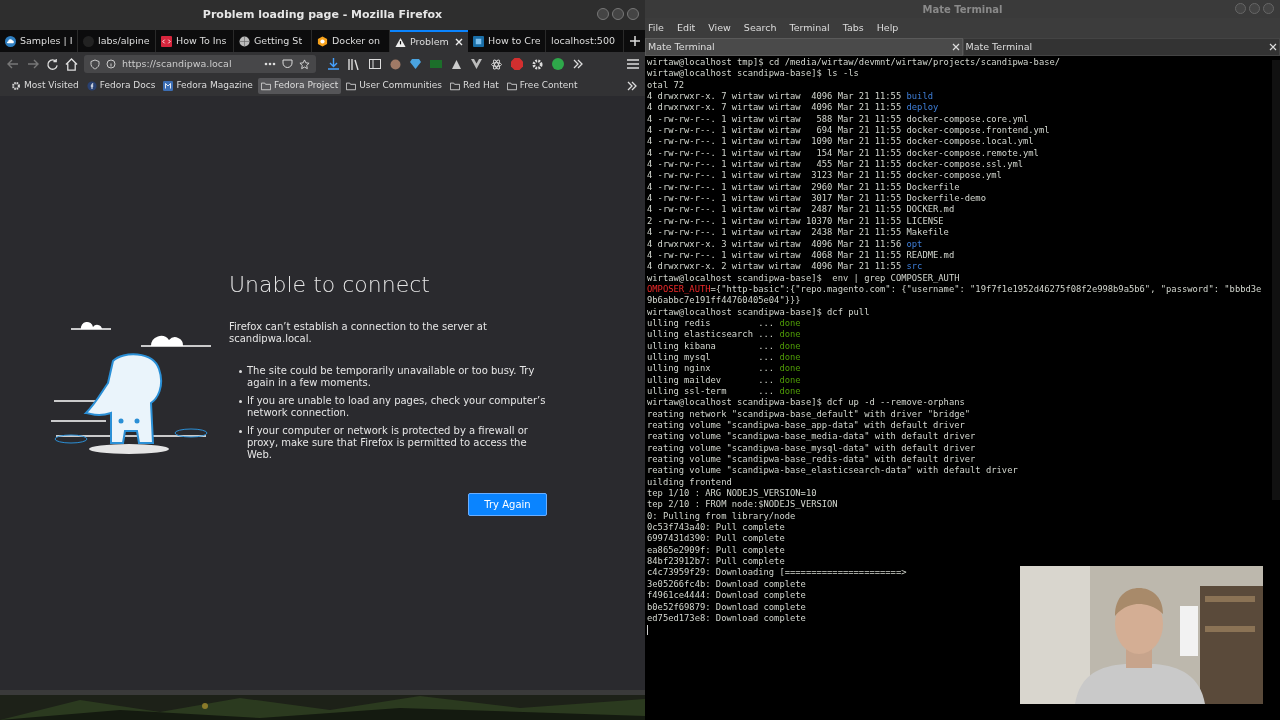  What do you see at coordinates (507, 504) in the screenshot?
I see `try-again-button: Try Again` at bounding box center [507, 504].